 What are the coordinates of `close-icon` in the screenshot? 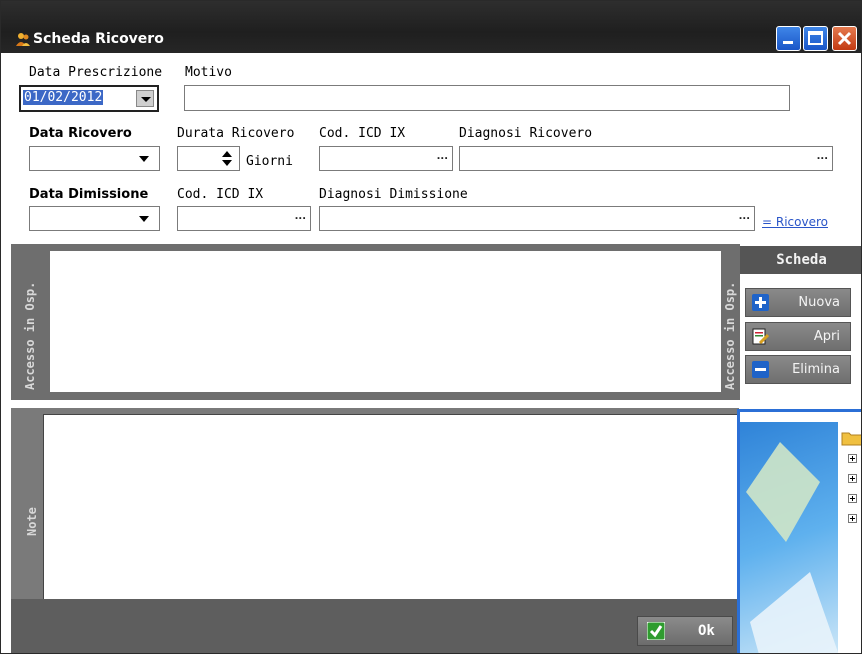 It's located at (844, 38).